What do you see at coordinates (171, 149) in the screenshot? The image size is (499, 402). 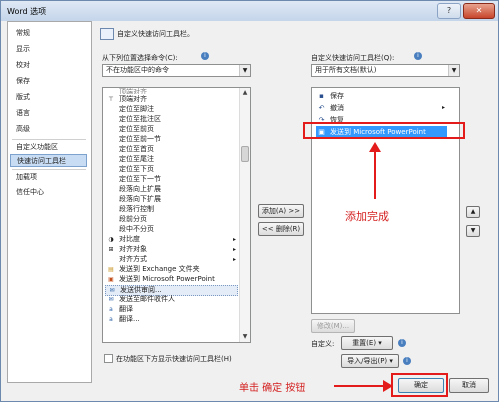 I see `list-item: 定位至首页` at bounding box center [171, 149].